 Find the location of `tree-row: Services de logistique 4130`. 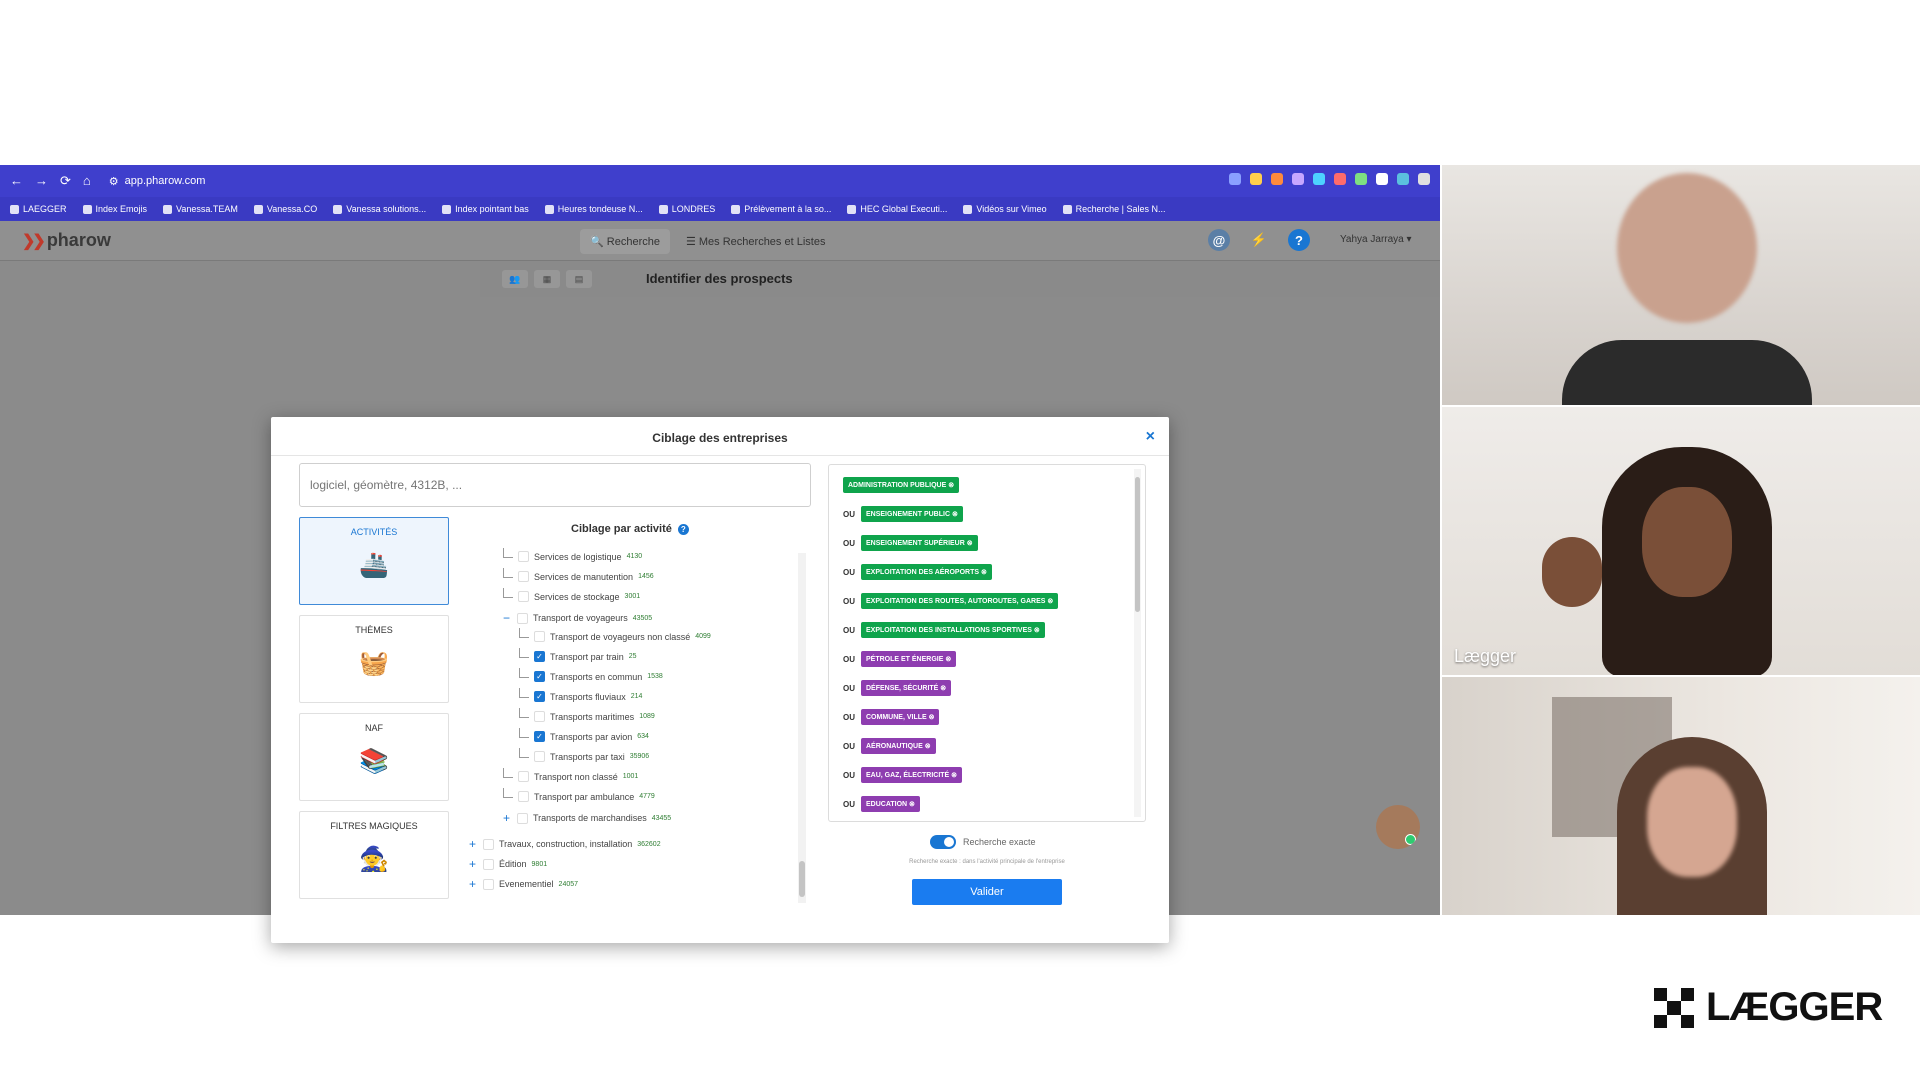

tree-row: Services de logistique 4130 is located at coordinates (572, 554).